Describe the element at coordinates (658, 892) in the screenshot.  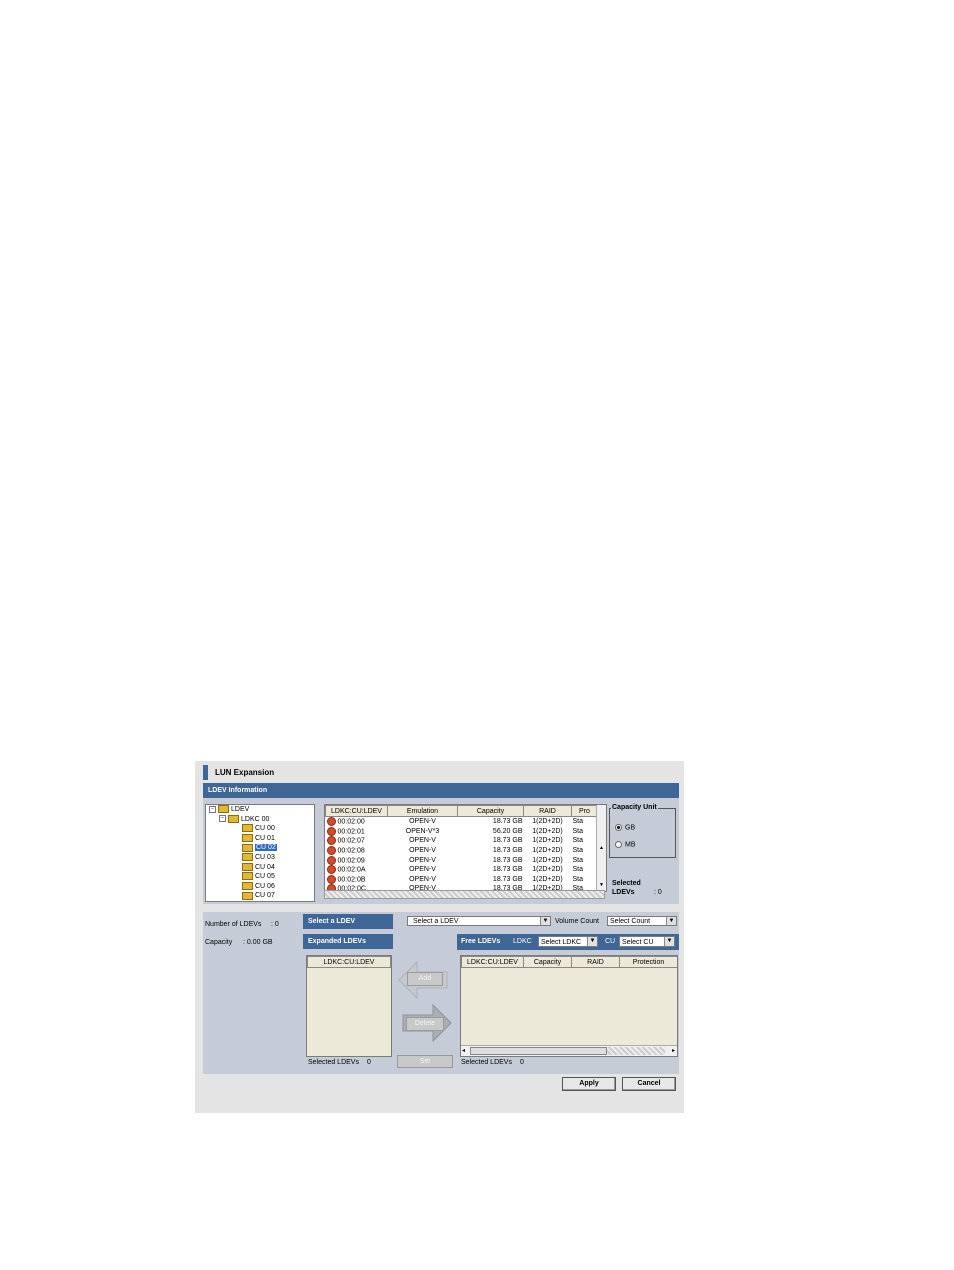
I see `selected-ldevs-value: : 0` at that location.